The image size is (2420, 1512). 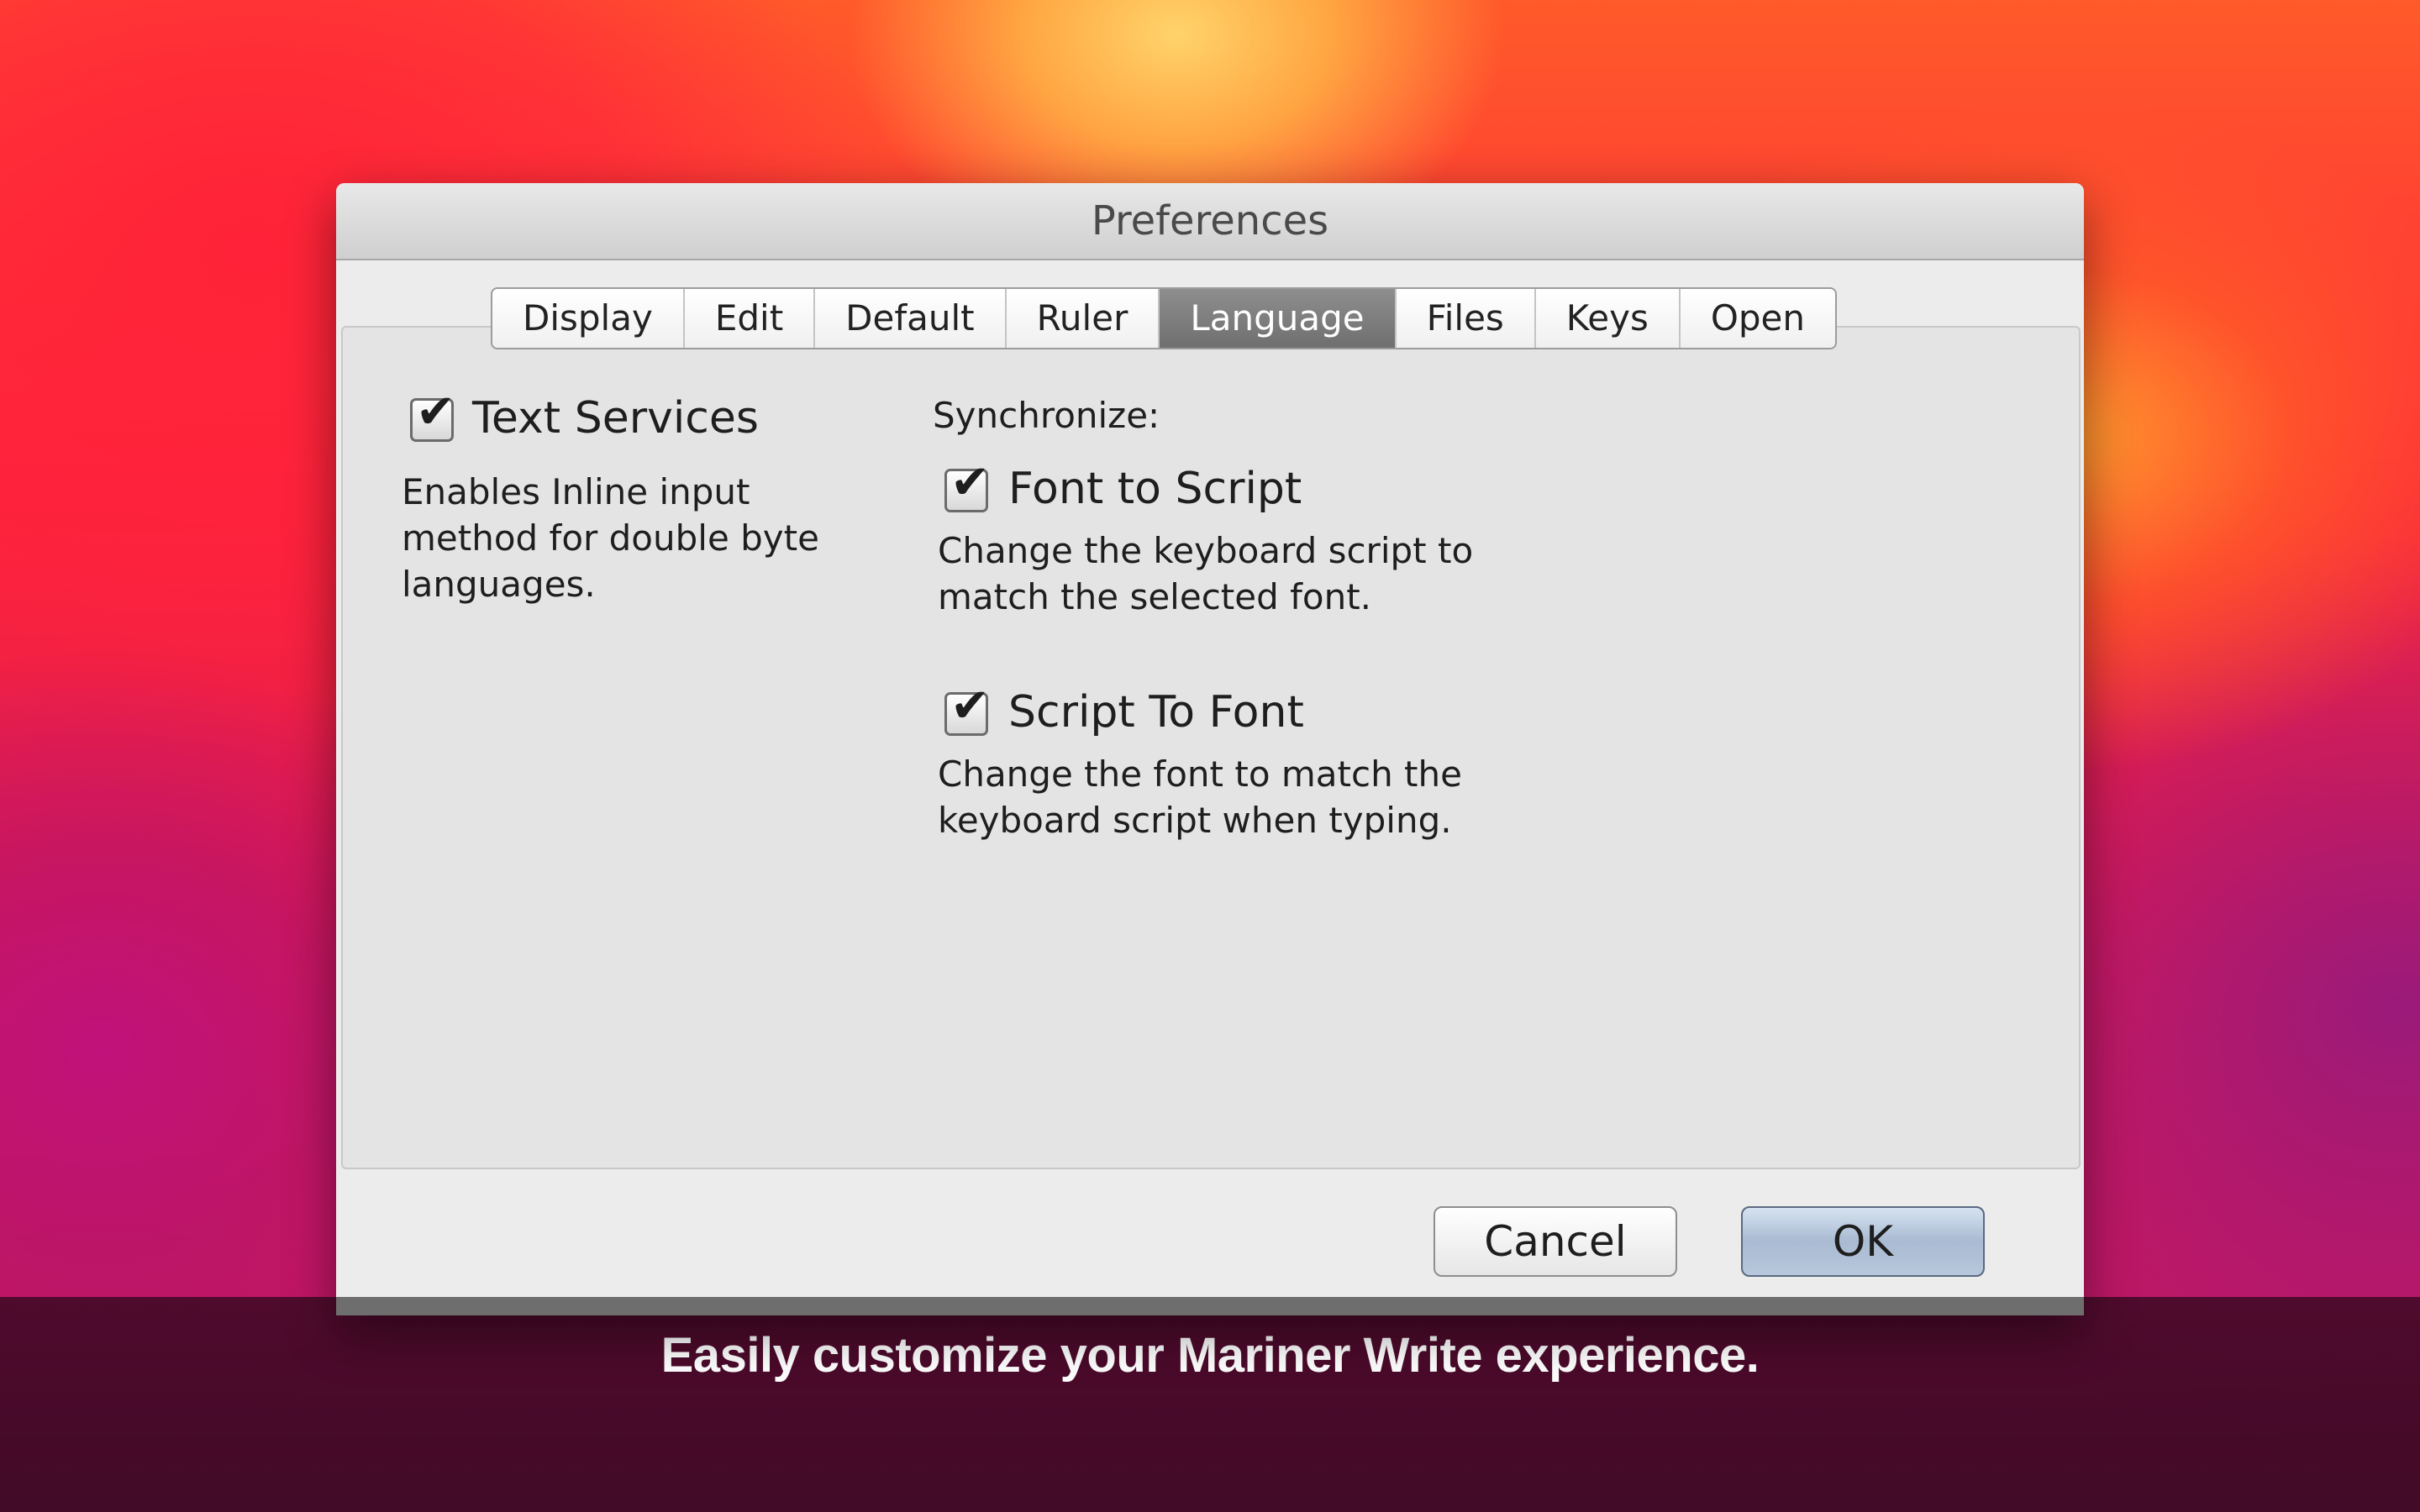 I want to click on font-to-script-label: Font to Script, so click(x=1155, y=489).